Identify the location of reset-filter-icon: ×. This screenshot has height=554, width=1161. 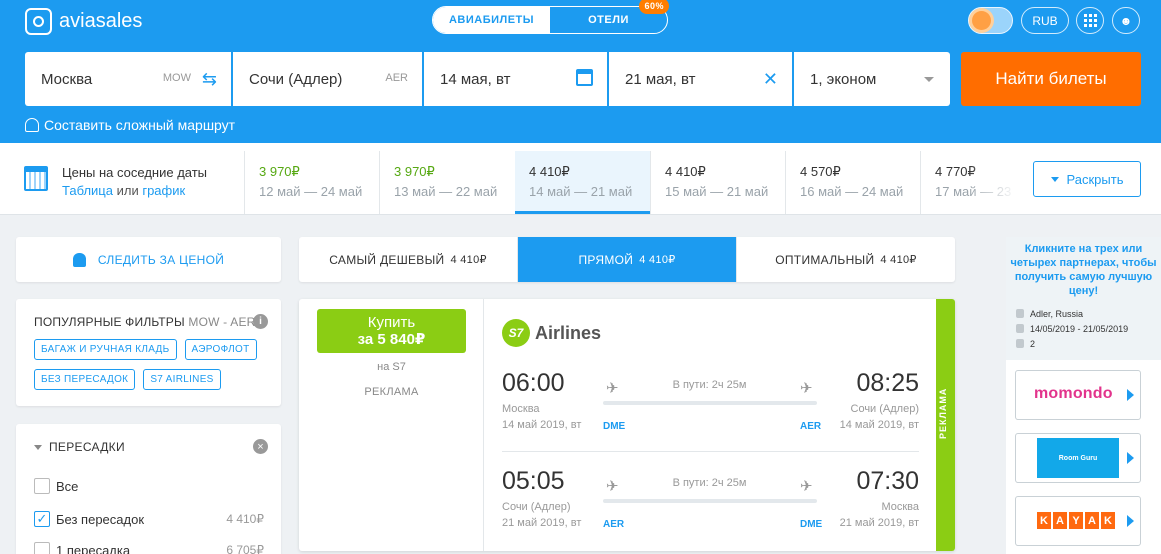
(260, 446).